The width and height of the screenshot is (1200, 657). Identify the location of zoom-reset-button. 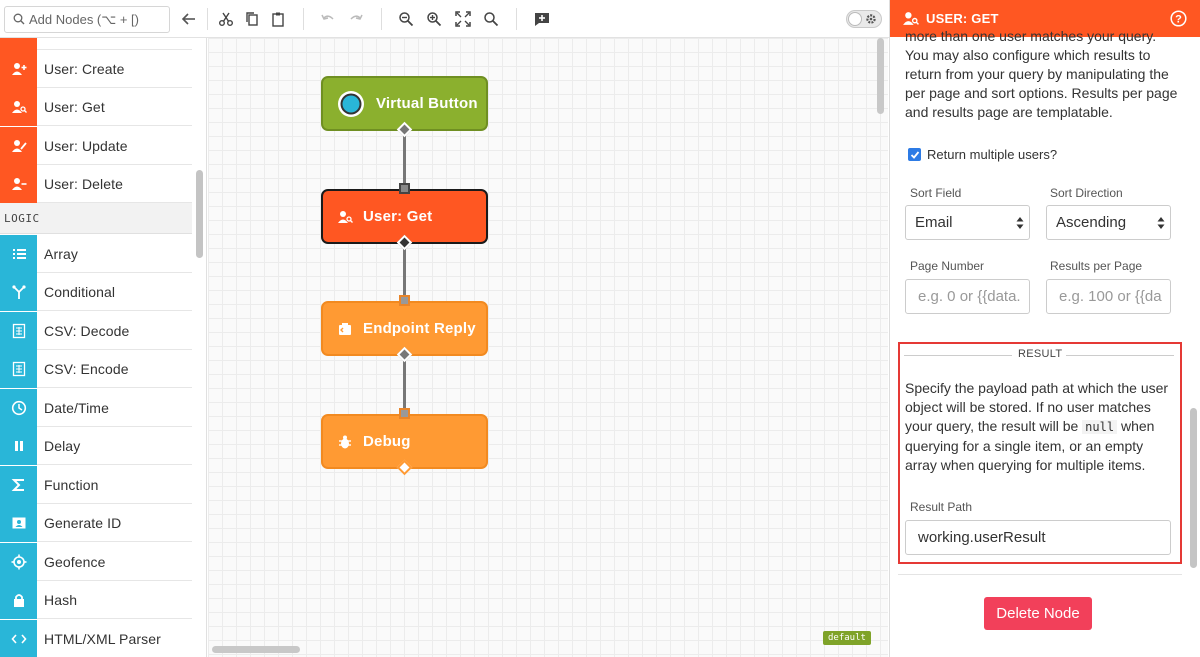
(491, 19).